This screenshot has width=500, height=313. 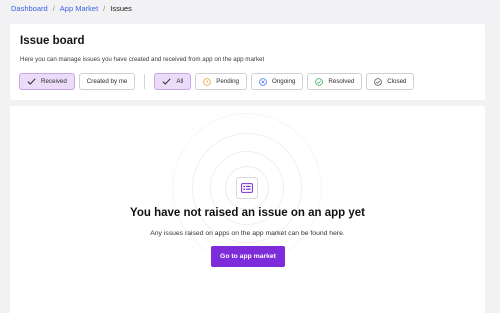 What do you see at coordinates (397, 81) in the screenshot?
I see `filter-closed-label: Closed` at bounding box center [397, 81].